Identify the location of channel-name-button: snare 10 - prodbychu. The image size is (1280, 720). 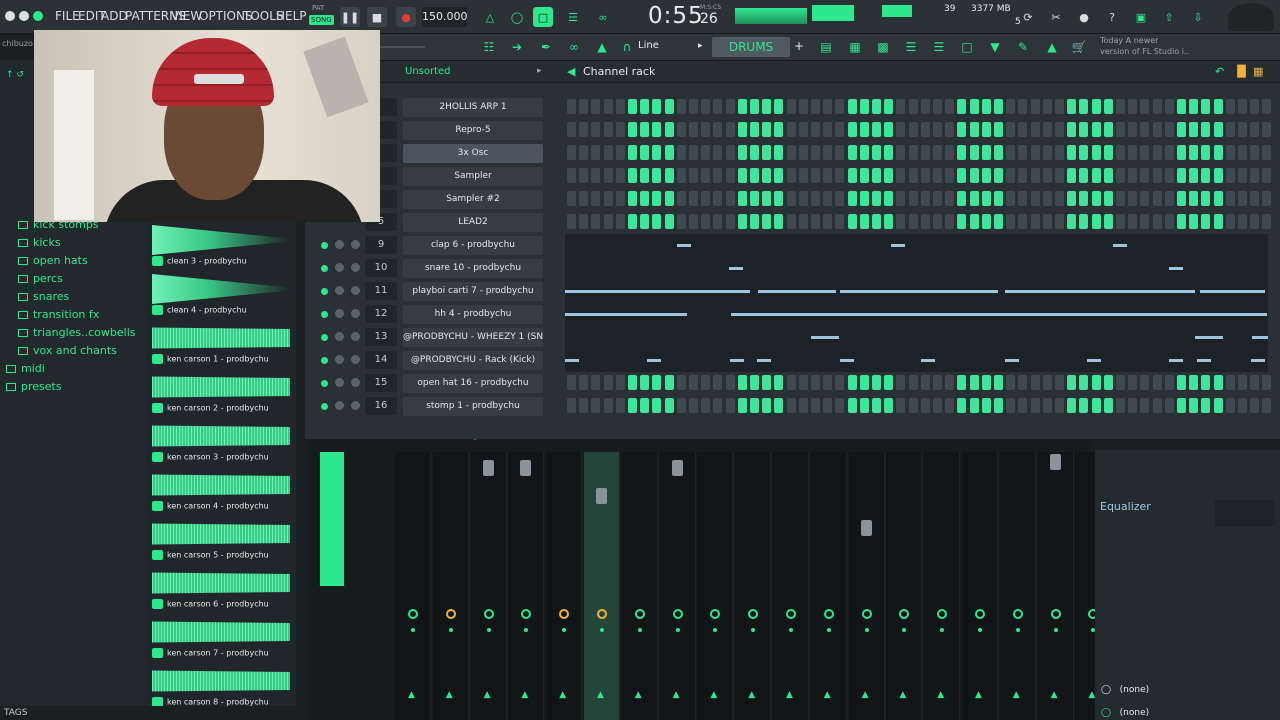
(473, 268).